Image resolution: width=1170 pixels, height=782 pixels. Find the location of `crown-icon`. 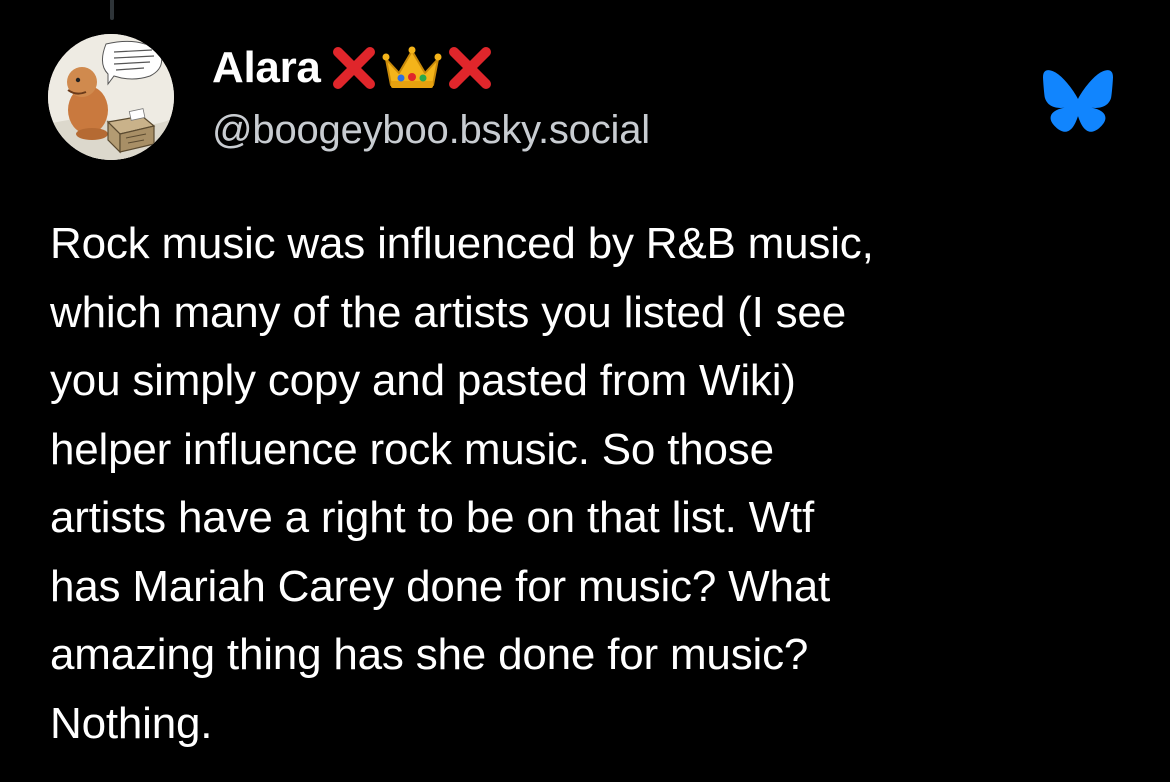

crown-icon is located at coordinates (412, 67).